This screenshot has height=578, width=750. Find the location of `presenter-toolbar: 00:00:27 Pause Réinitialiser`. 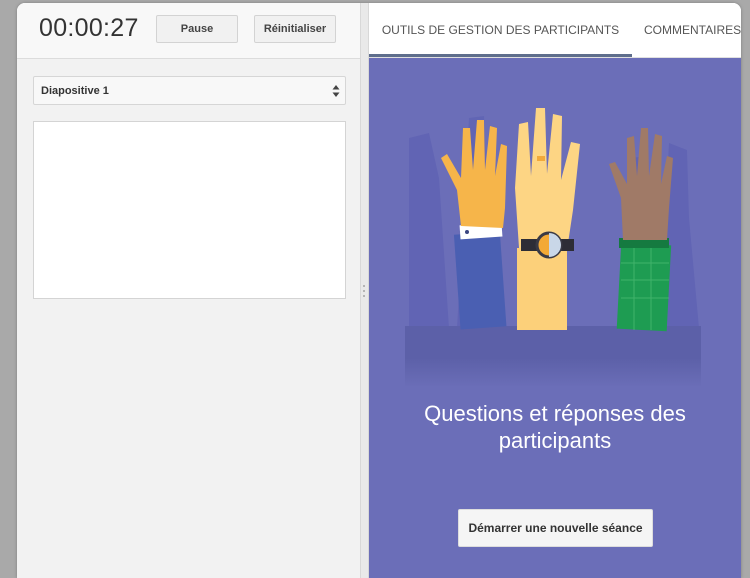

presenter-toolbar: 00:00:27 Pause Réinitialiser is located at coordinates (188, 31).